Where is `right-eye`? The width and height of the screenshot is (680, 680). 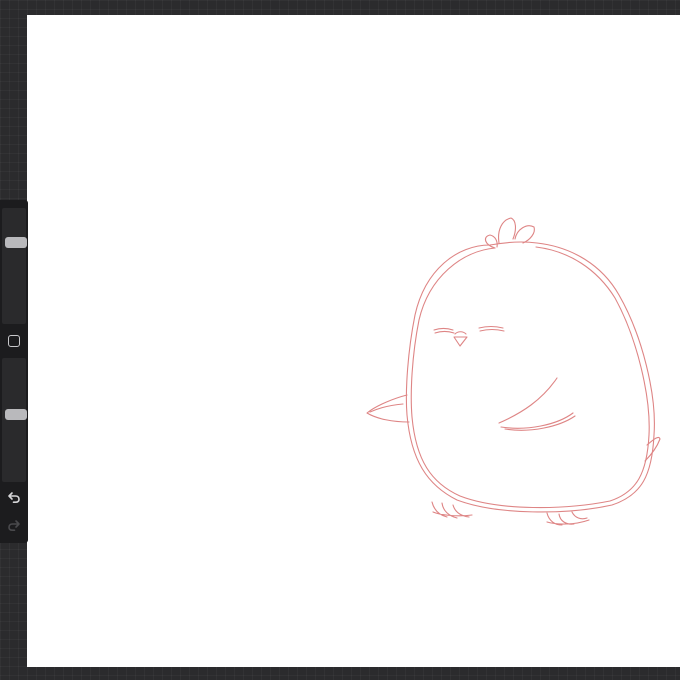
right-eye is located at coordinates (491, 327).